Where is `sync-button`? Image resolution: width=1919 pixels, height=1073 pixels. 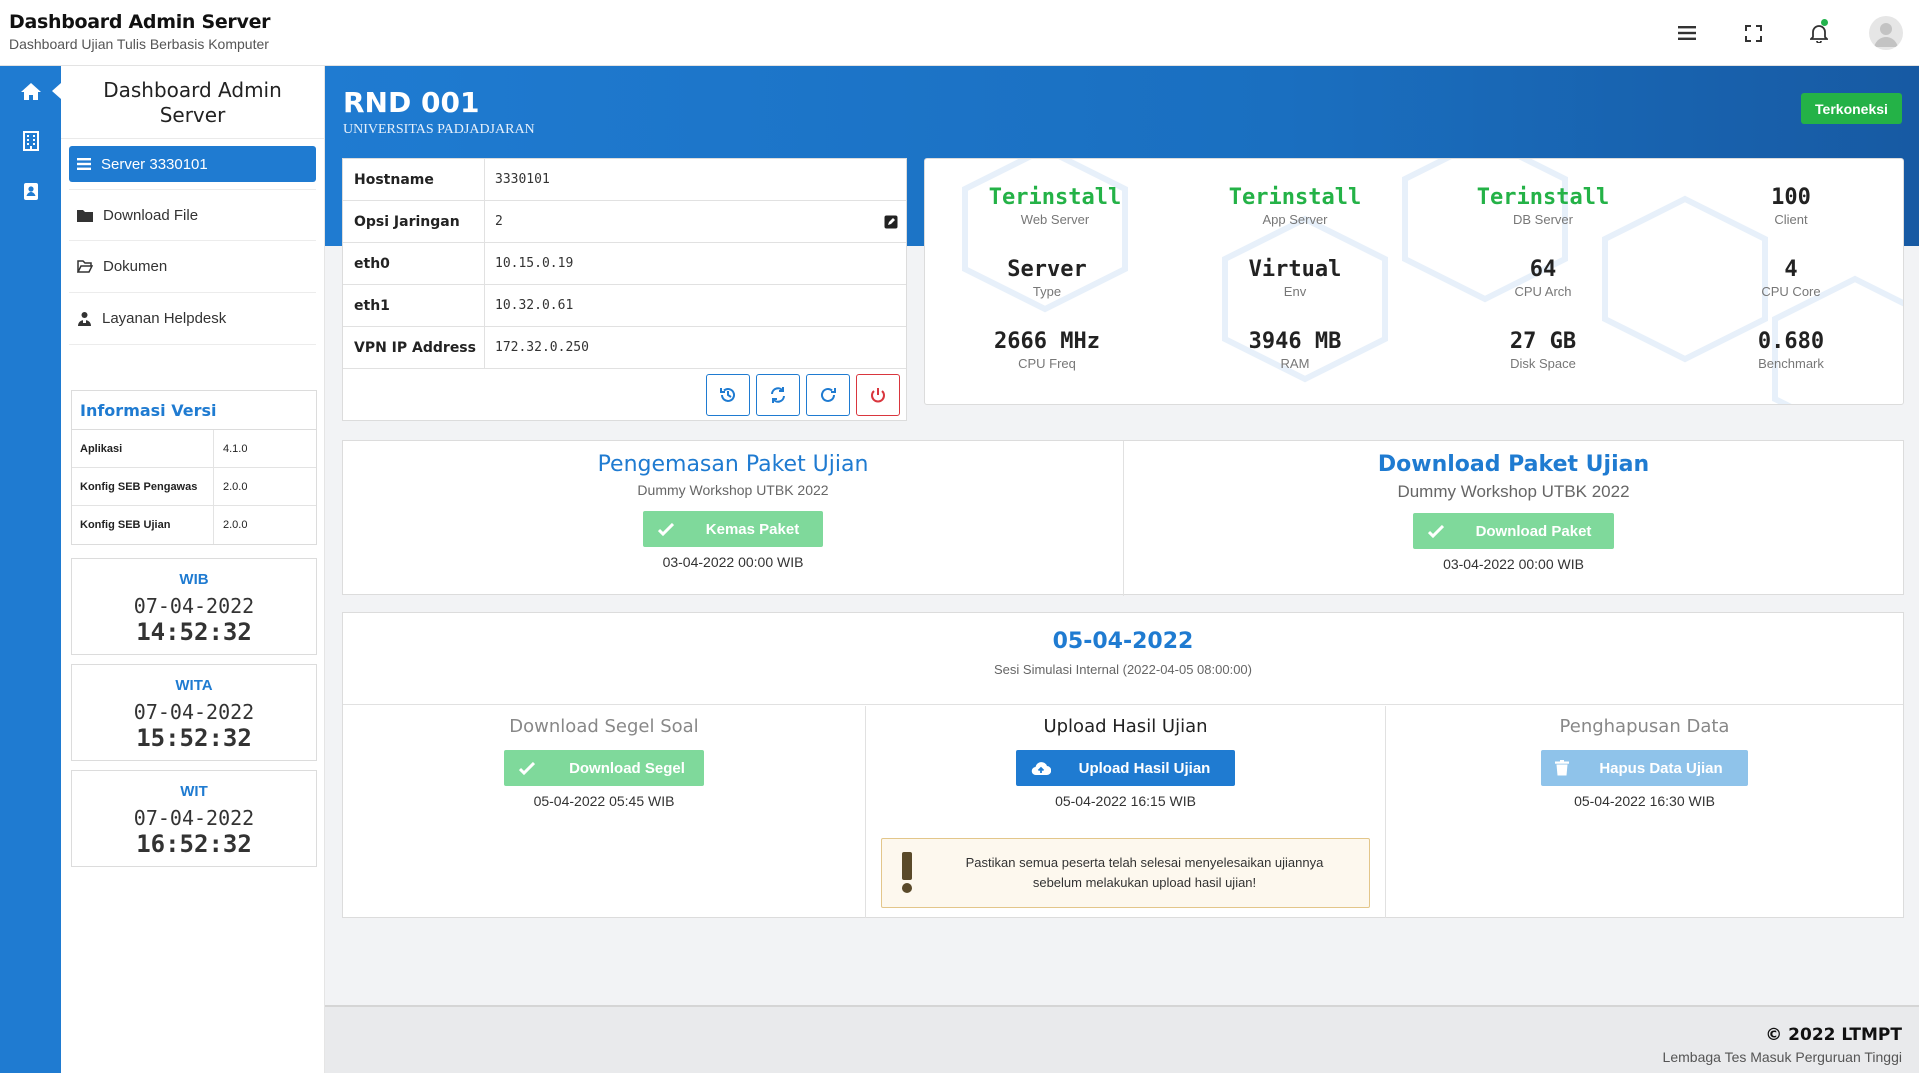 sync-button is located at coordinates (778, 395).